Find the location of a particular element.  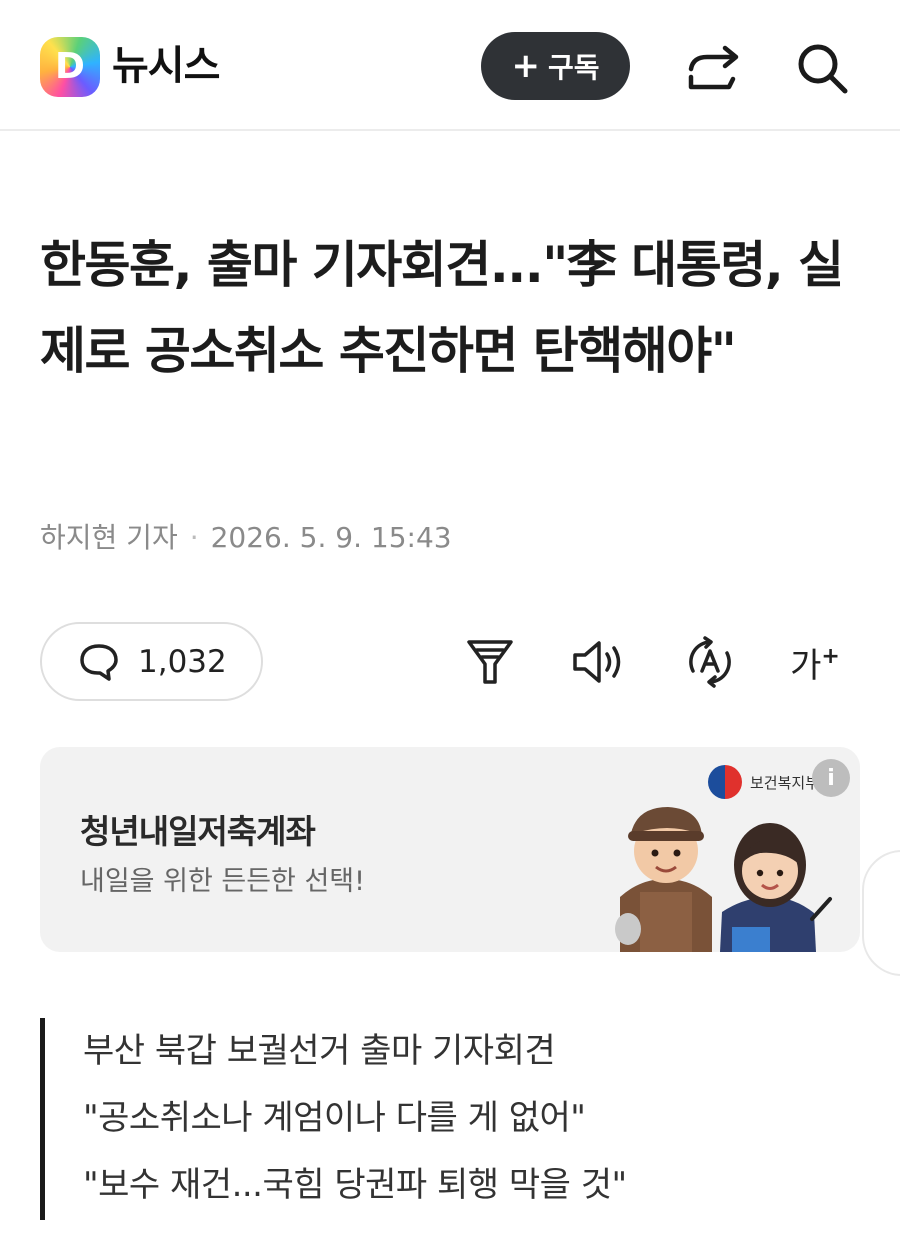

font-size-button: 가 + is located at coordinates (815, 662).